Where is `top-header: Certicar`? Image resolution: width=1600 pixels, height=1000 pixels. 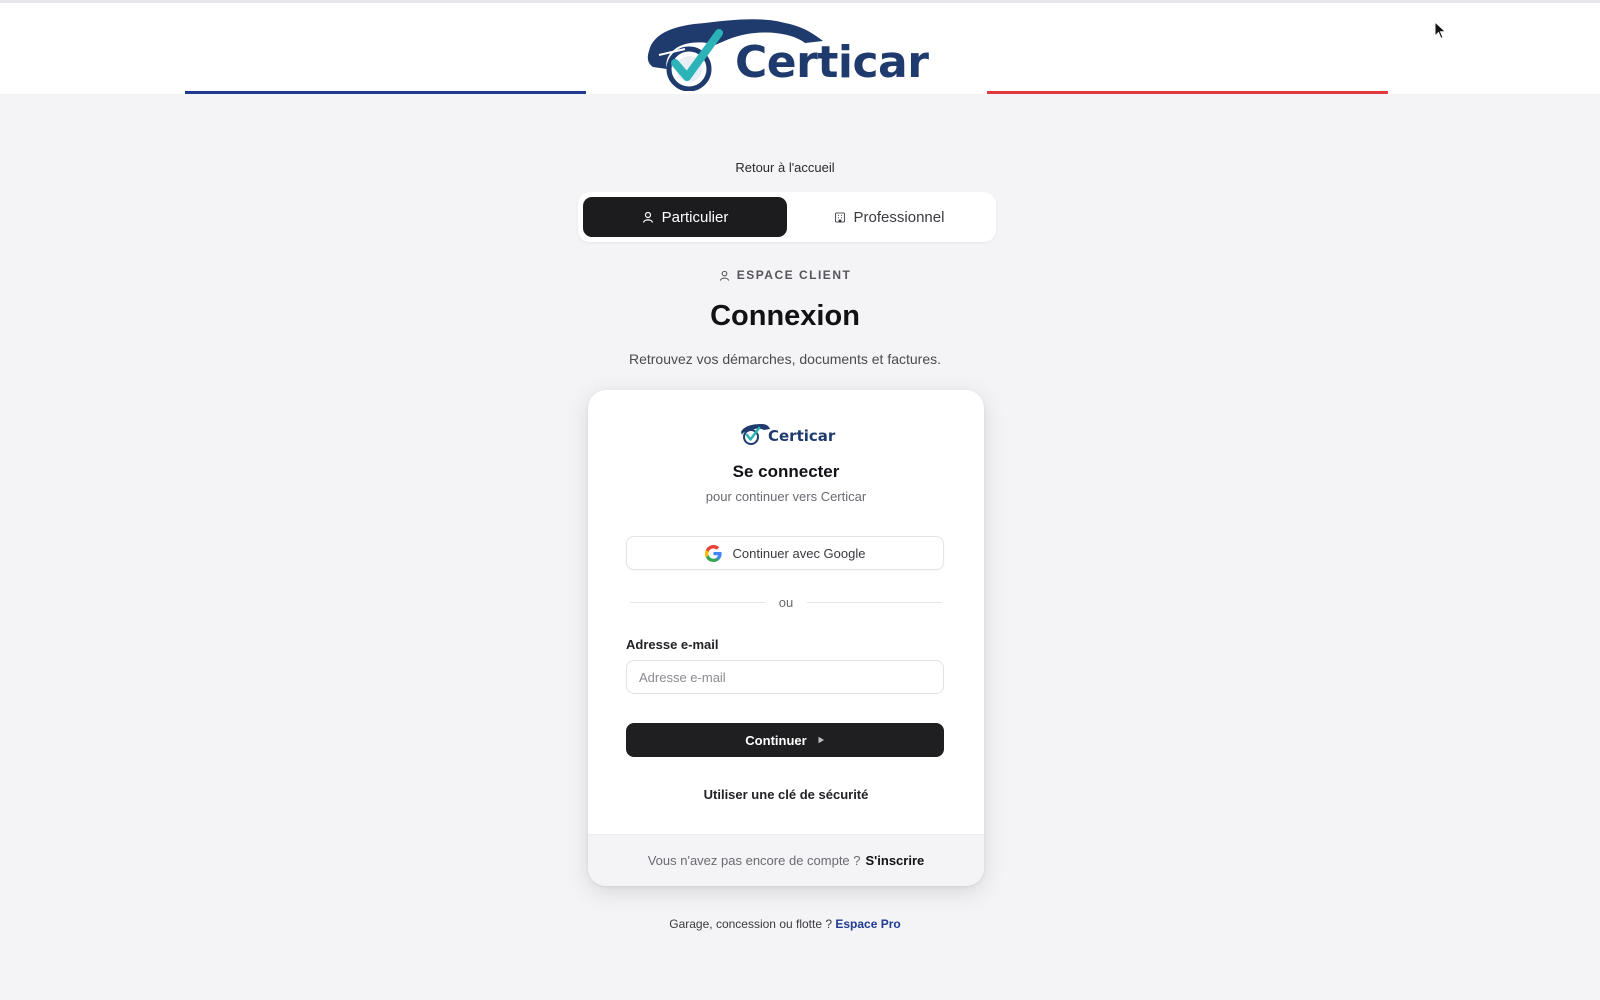
top-header: Certicar is located at coordinates (800, 47).